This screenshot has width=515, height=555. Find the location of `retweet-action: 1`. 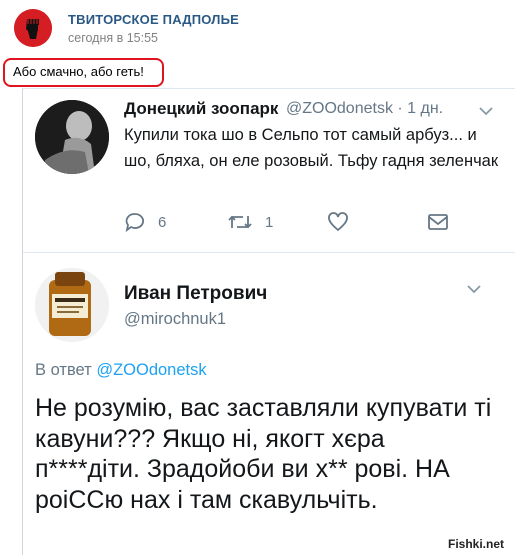

retweet-action: 1 is located at coordinates (250, 222).